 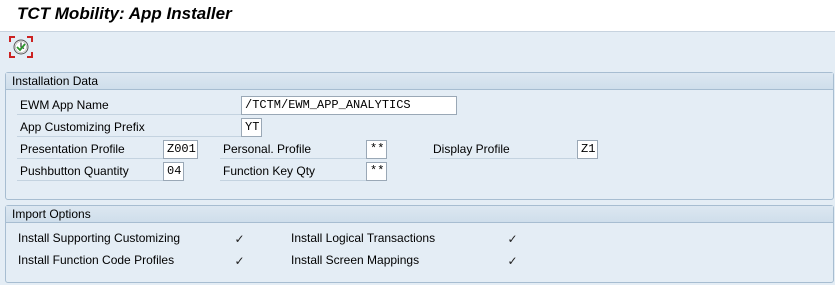 What do you see at coordinates (512, 238) in the screenshot?
I see `install-logical-transactions-checkbox: ✓` at bounding box center [512, 238].